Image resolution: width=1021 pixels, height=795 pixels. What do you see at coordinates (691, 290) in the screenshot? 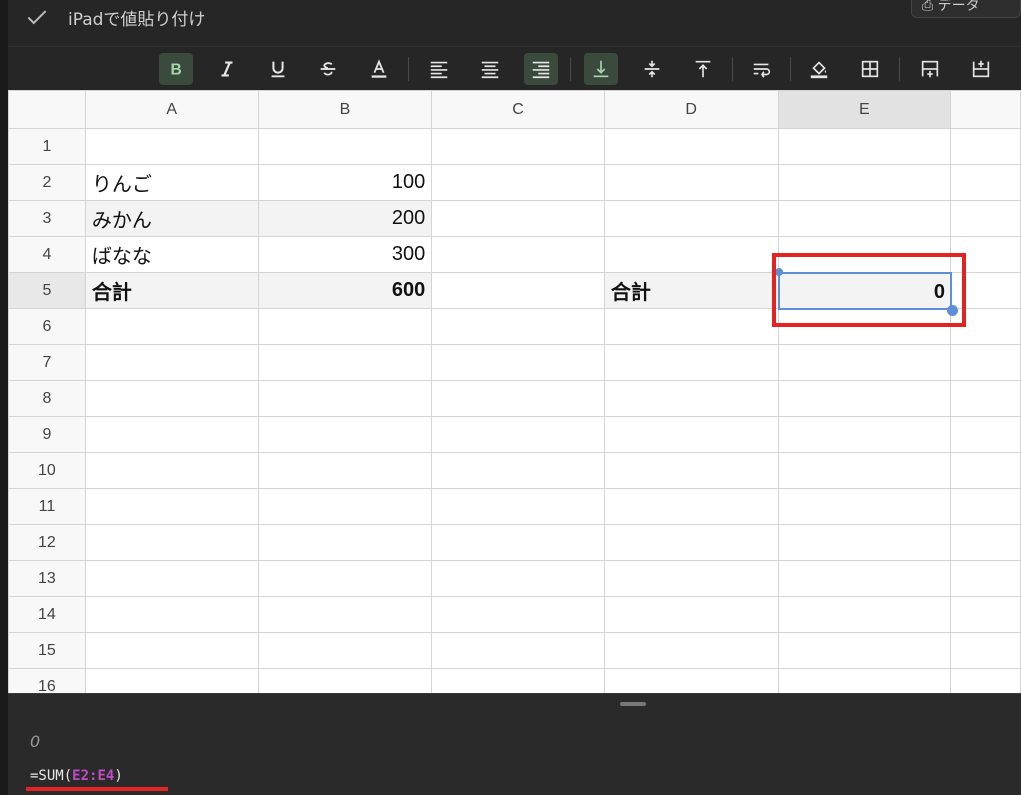
I see `cell-d5: 合計` at bounding box center [691, 290].